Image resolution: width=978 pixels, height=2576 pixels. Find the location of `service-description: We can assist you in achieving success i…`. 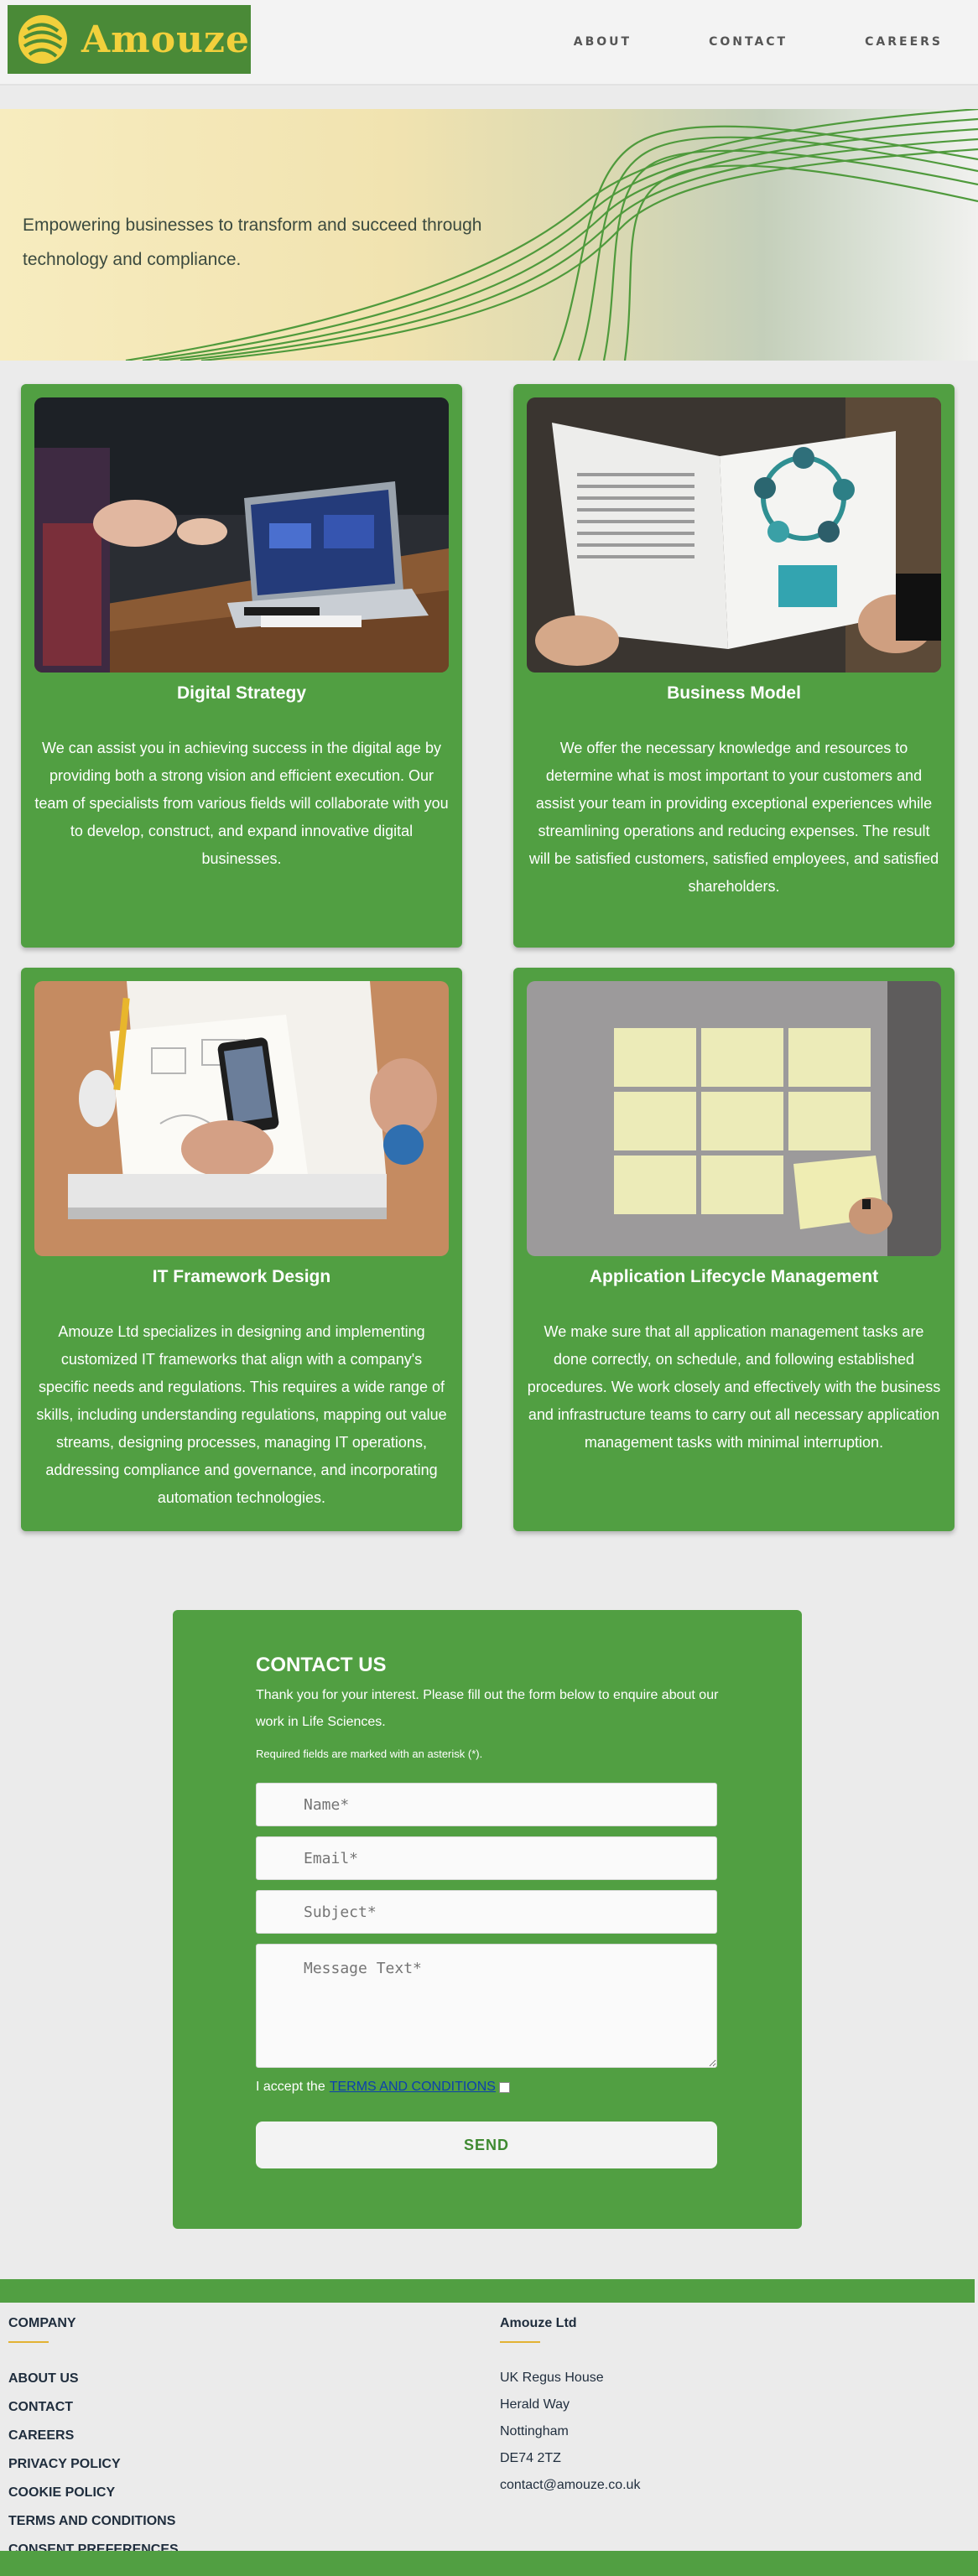

service-description: We can assist you in achieving success i… is located at coordinates (241, 803).